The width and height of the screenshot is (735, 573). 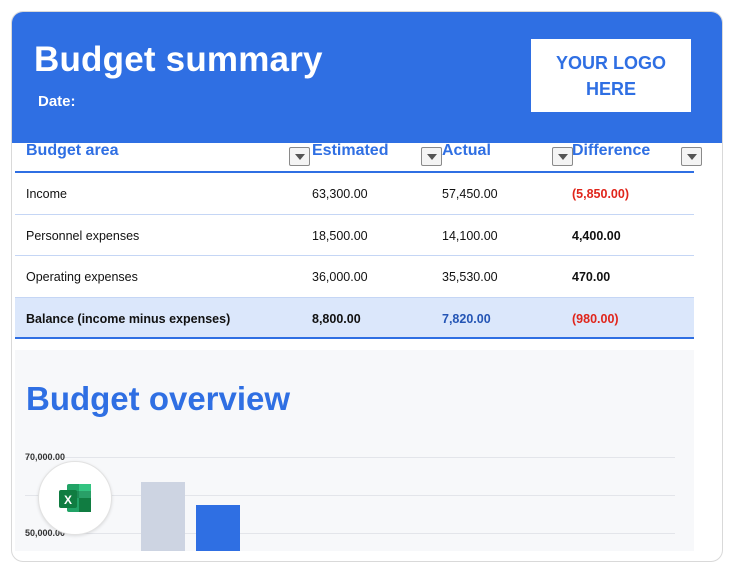 What do you see at coordinates (591, 277) in the screenshot?
I see `cell-difference: 470.00` at bounding box center [591, 277].